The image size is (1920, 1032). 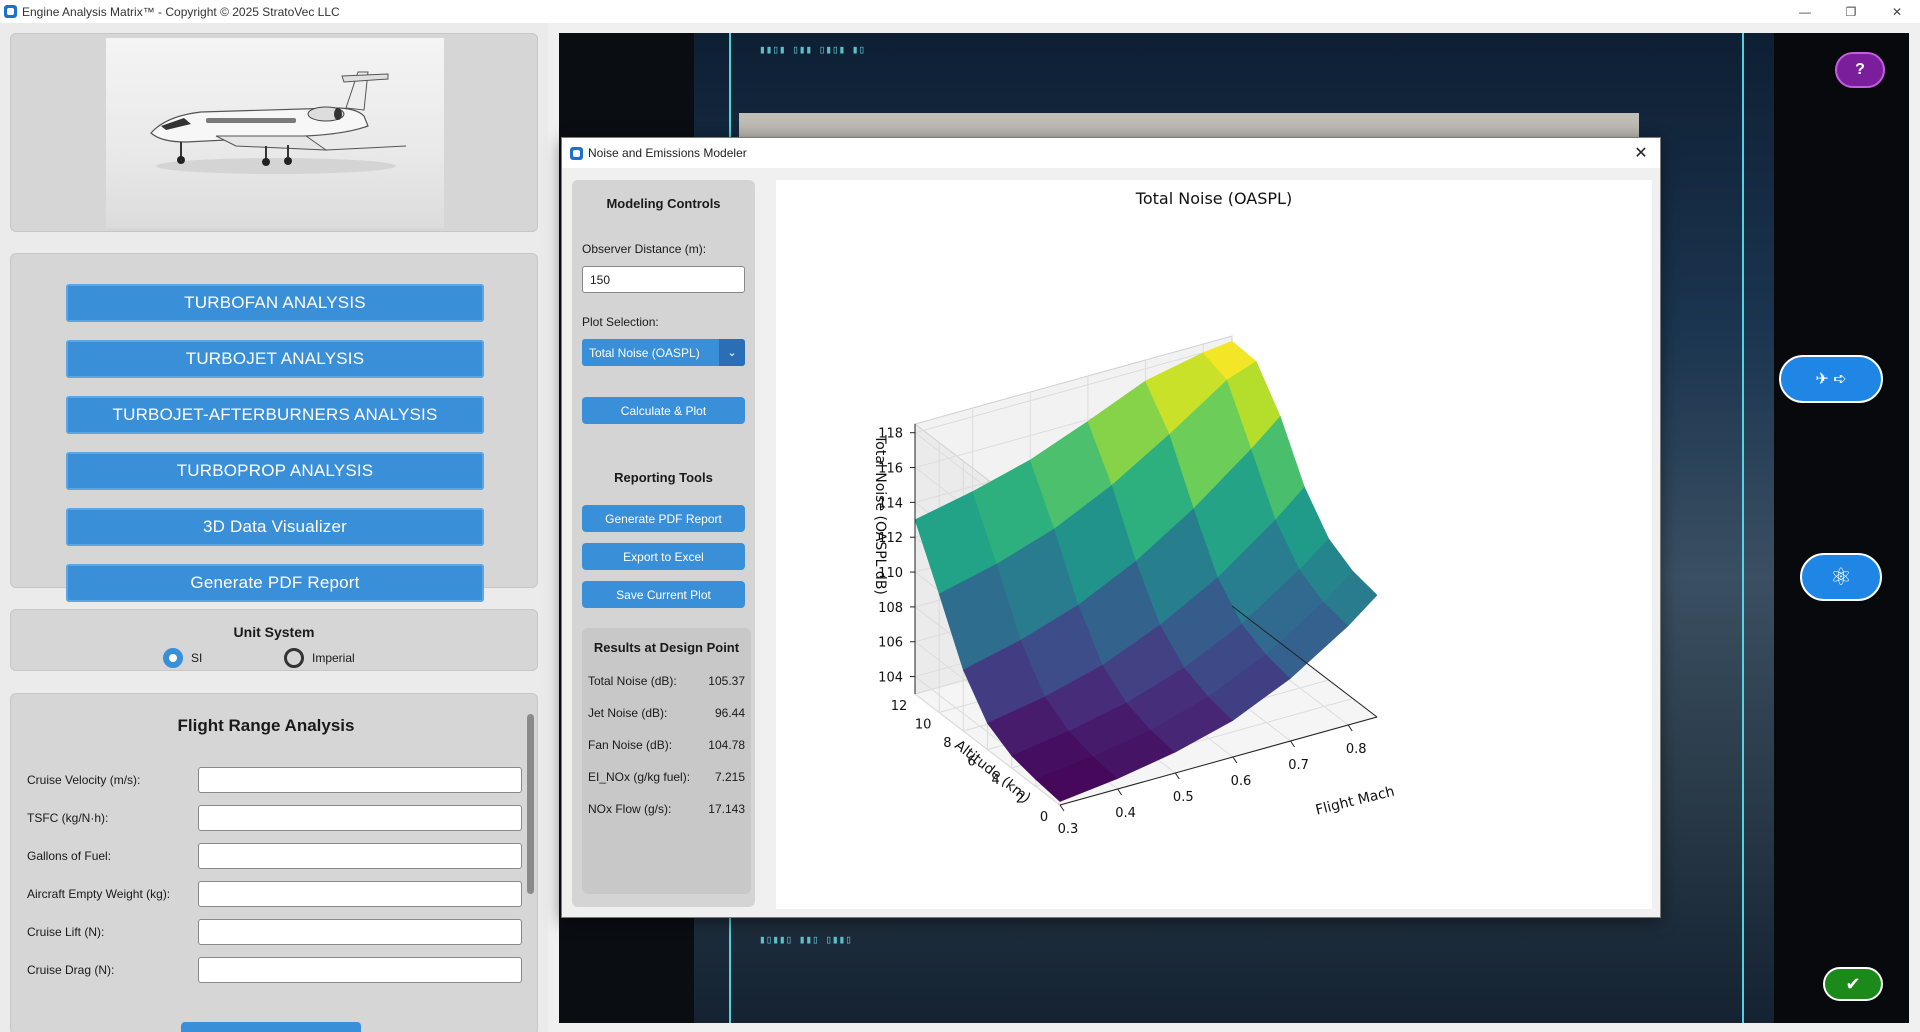 What do you see at coordinates (576, 153) in the screenshot?
I see `dialog-app-icon` at bounding box center [576, 153].